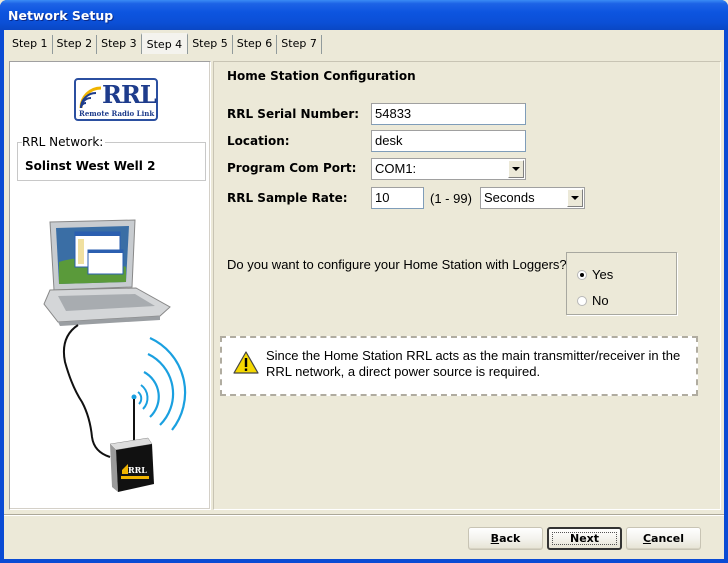  What do you see at coordinates (397, 198) in the screenshot?
I see `sample-rate-input: 10` at bounding box center [397, 198].